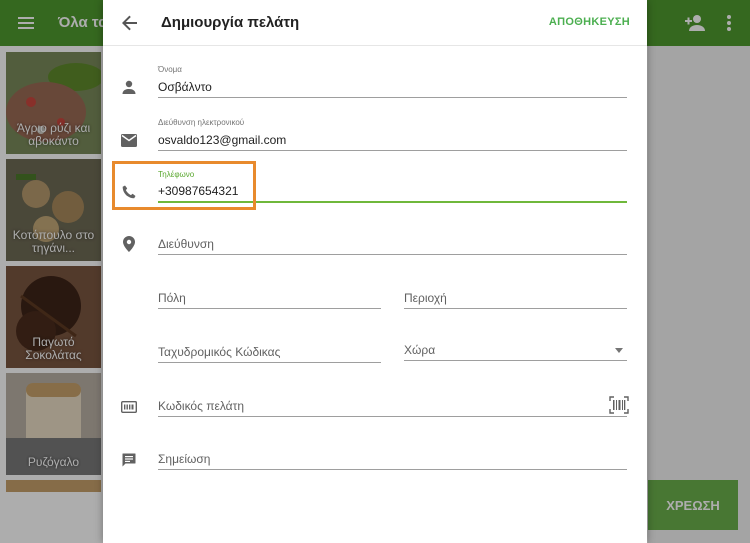 This screenshot has width=750, height=543. What do you see at coordinates (589, 22) in the screenshot?
I see `save-button: ΑΠΟΘΗΚΕΥΣΗ` at bounding box center [589, 22].